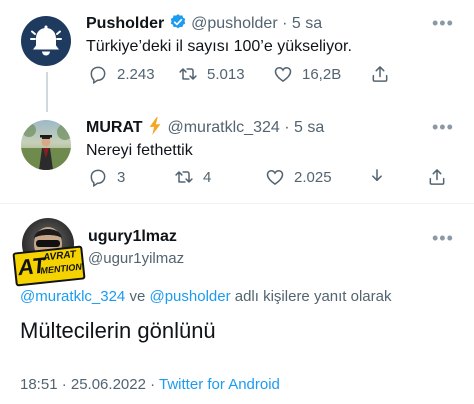 The width and height of the screenshot is (474, 404). I want to click on bell-icon, so click(46, 40).